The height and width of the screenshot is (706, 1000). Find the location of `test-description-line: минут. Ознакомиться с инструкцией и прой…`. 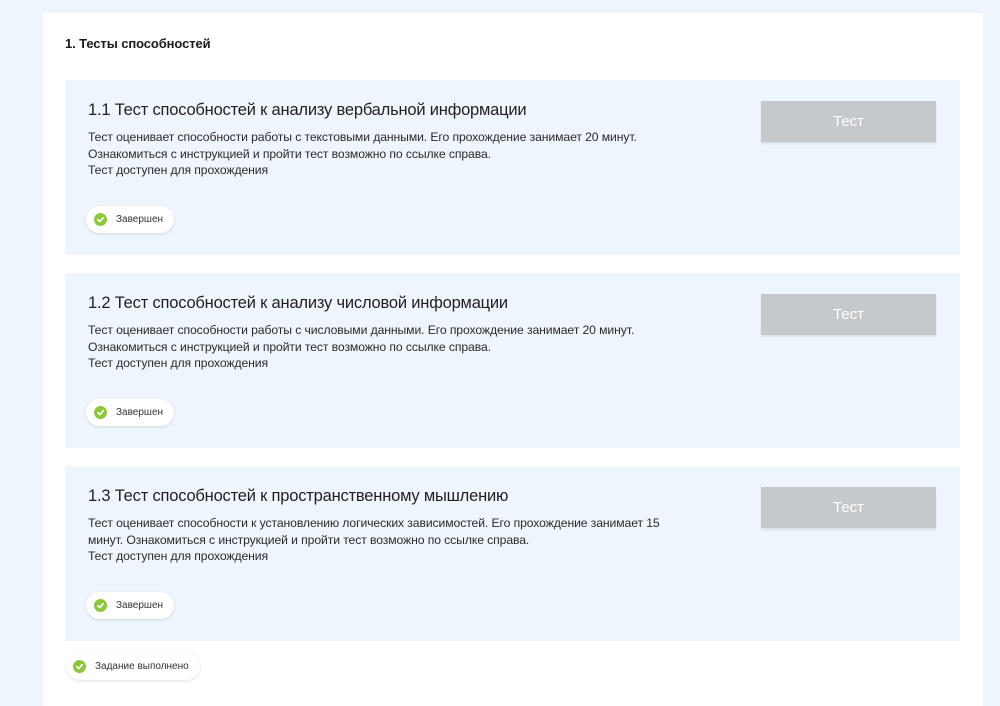

test-description-line: минут. Ознакомиться с инструкцией и прой… is located at coordinates (309, 539).